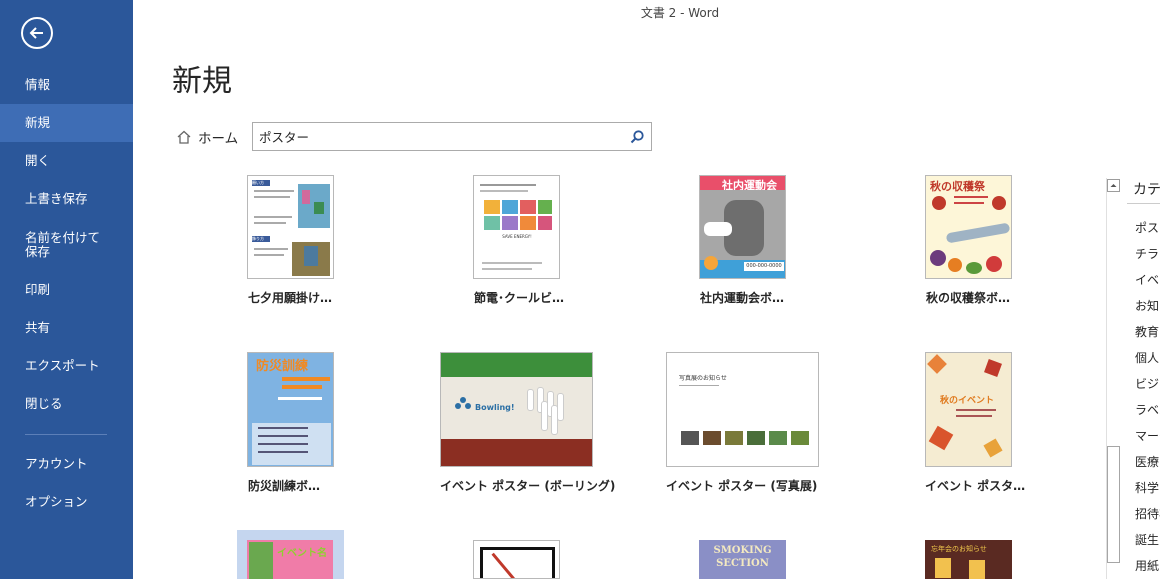 The height and width of the screenshot is (579, 1160). Describe the element at coordinates (63, 244) in the screenshot. I see `sidebar-item-label: 名前を付けて 保存` at that location.